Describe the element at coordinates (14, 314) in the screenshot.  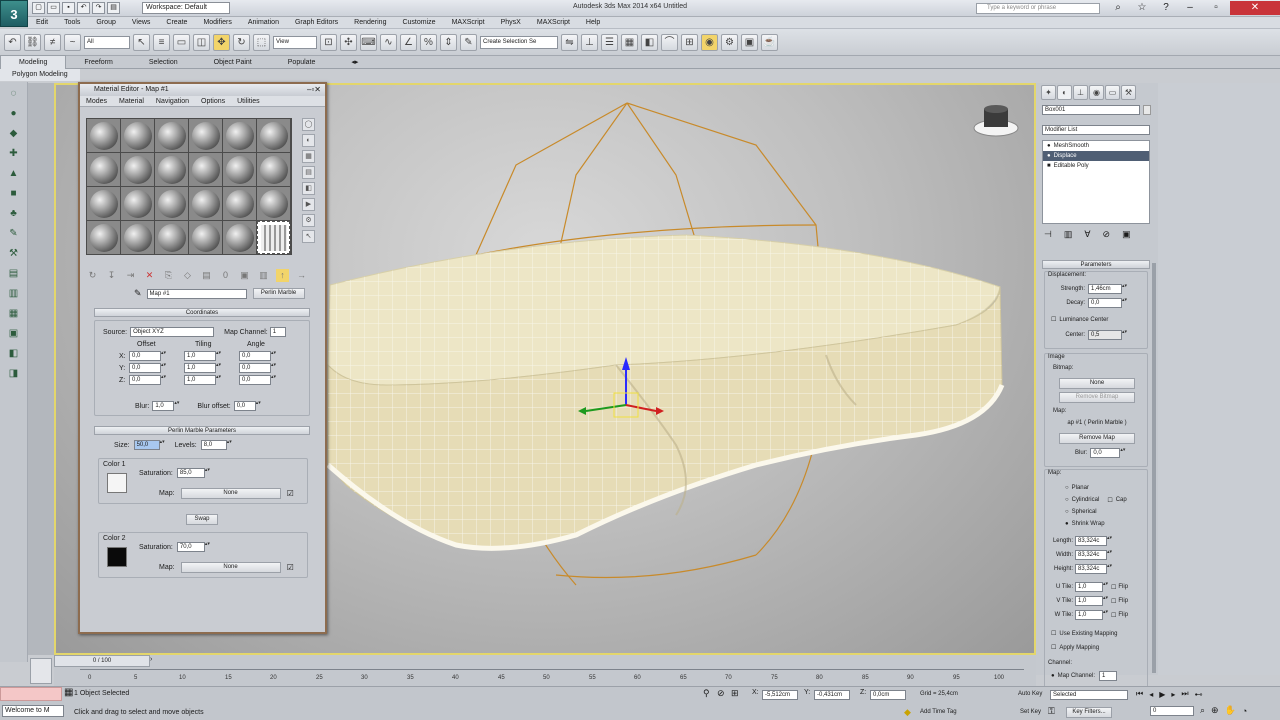
I see `utilities-icon: ▦` at that location.